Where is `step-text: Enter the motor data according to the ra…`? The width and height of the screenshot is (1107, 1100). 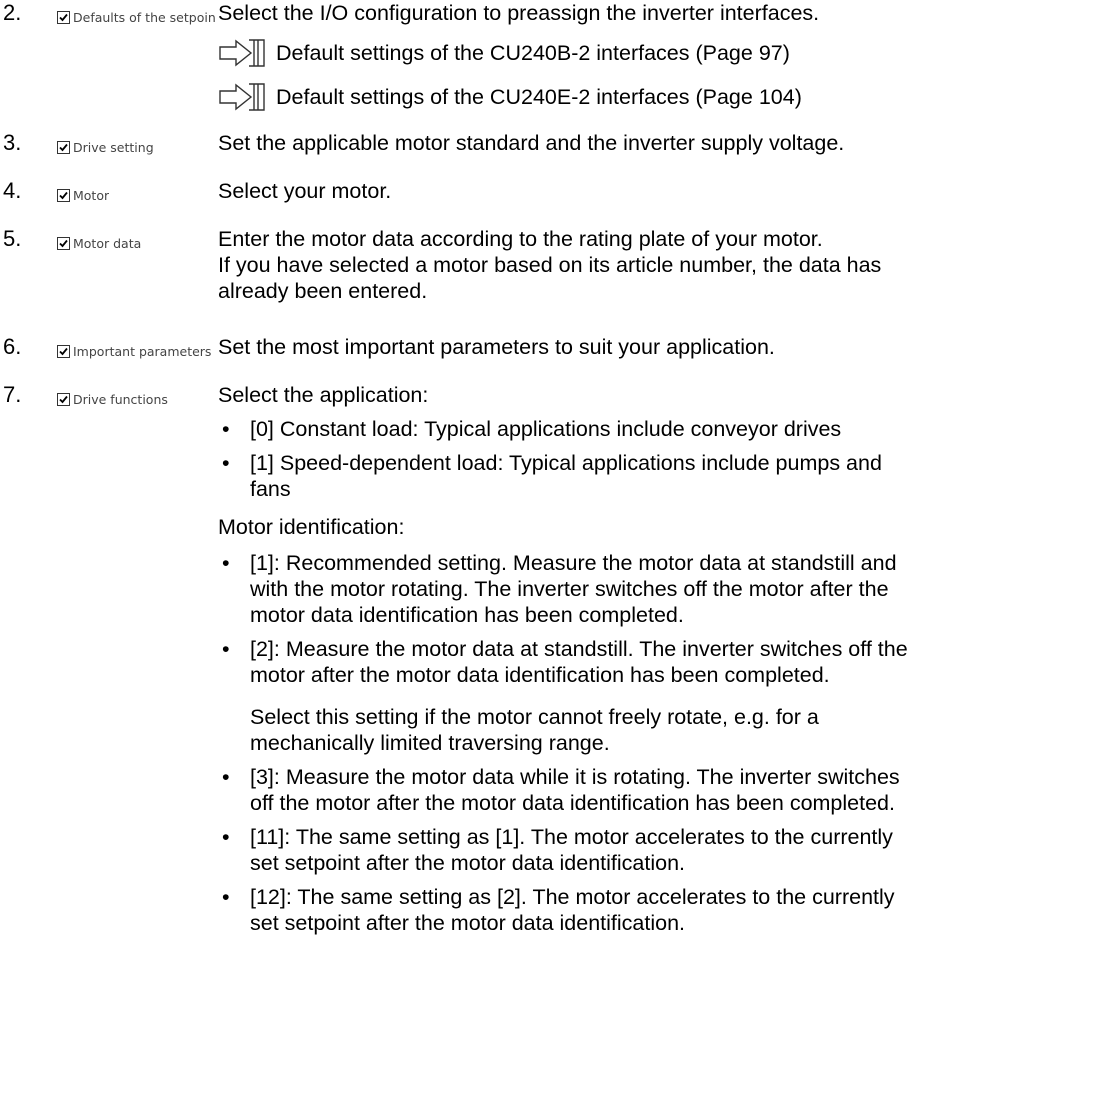
step-text: Enter the motor data according to the ra… is located at coordinates (578, 265).